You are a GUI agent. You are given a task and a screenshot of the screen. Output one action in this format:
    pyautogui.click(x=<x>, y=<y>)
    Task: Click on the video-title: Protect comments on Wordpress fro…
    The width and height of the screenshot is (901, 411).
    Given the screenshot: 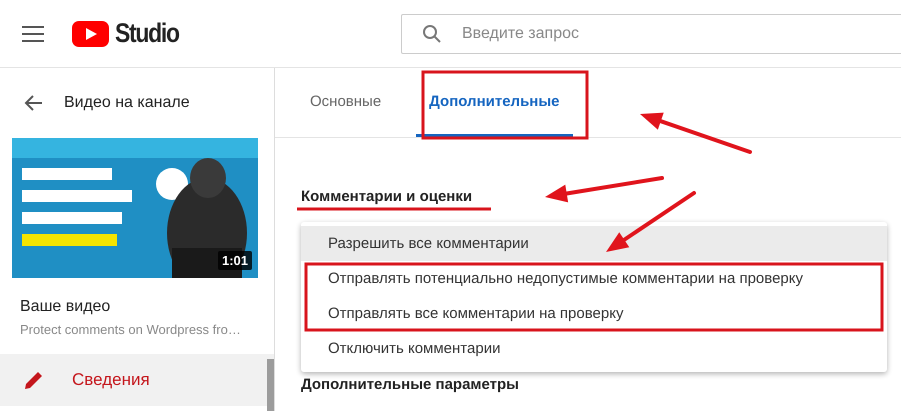 What is the action you would take?
    pyautogui.click(x=131, y=329)
    